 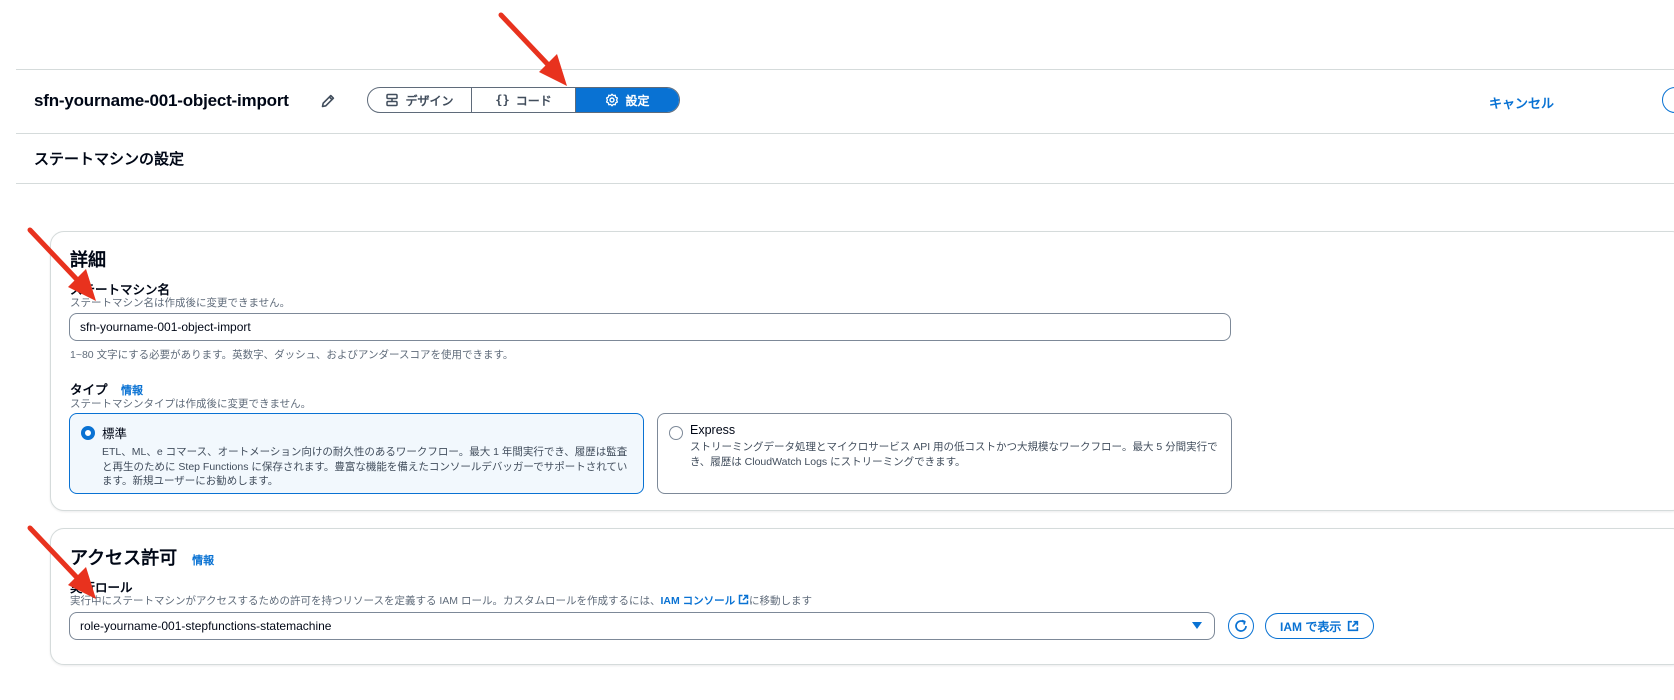 What do you see at coordinates (713, 430) in the screenshot?
I see `express-title: Express` at bounding box center [713, 430].